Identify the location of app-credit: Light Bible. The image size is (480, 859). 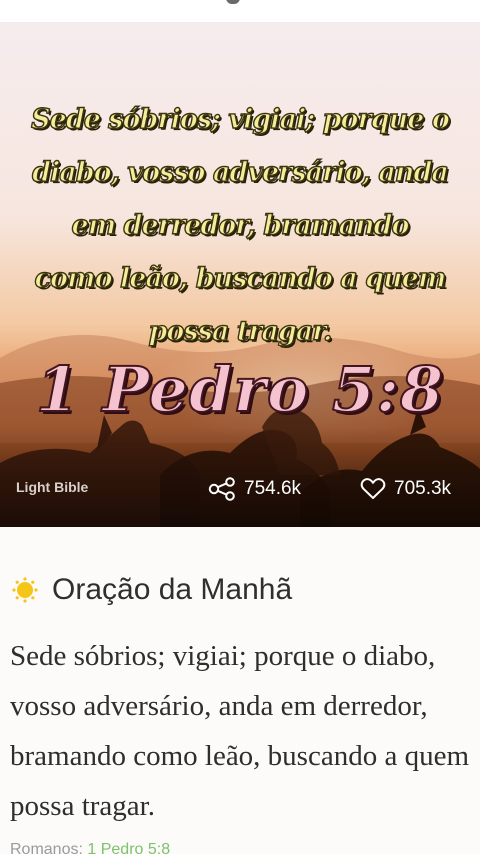
(52, 487).